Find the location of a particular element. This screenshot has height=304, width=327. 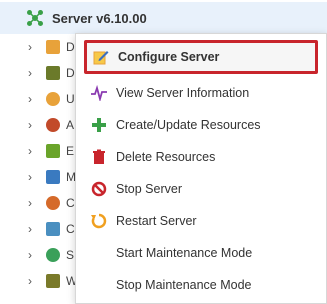

menu-item-view-server-information: View Server Information is located at coordinates (201, 93).